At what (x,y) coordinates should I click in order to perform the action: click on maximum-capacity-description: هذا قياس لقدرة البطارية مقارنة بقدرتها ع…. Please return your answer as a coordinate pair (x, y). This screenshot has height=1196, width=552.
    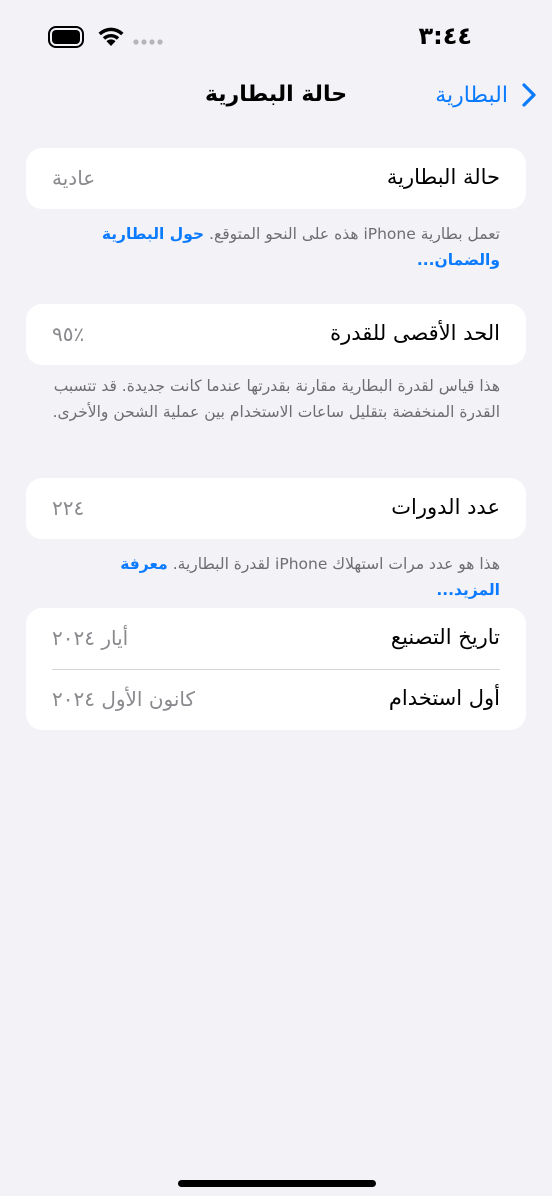
    Looking at the image, I should click on (276, 399).